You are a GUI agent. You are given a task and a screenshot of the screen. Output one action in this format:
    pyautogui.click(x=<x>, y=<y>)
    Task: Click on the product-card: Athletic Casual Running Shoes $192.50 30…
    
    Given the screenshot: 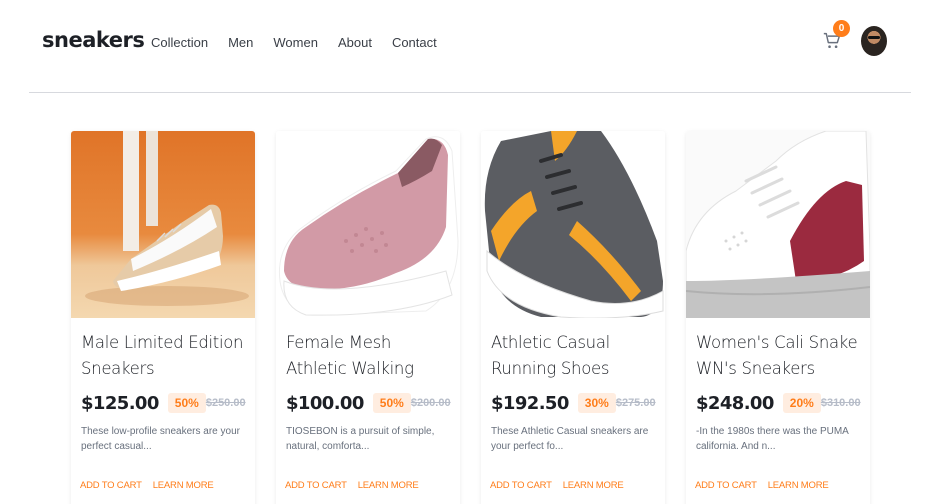 What is the action you would take?
    pyautogui.click(x=573, y=317)
    